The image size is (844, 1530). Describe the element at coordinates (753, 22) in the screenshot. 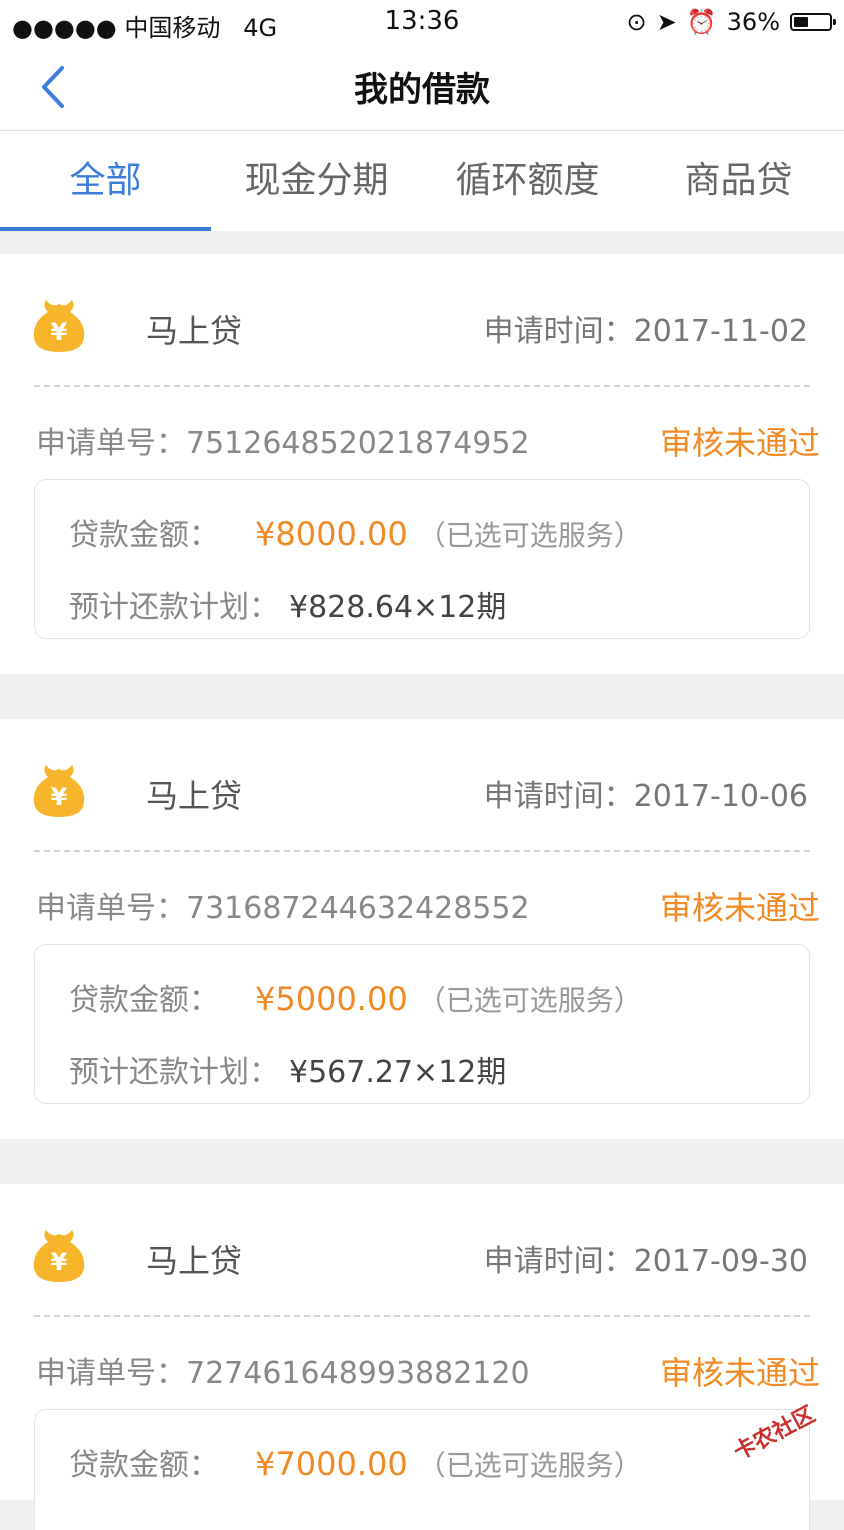

I see `battery-percent: 36%` at that location.